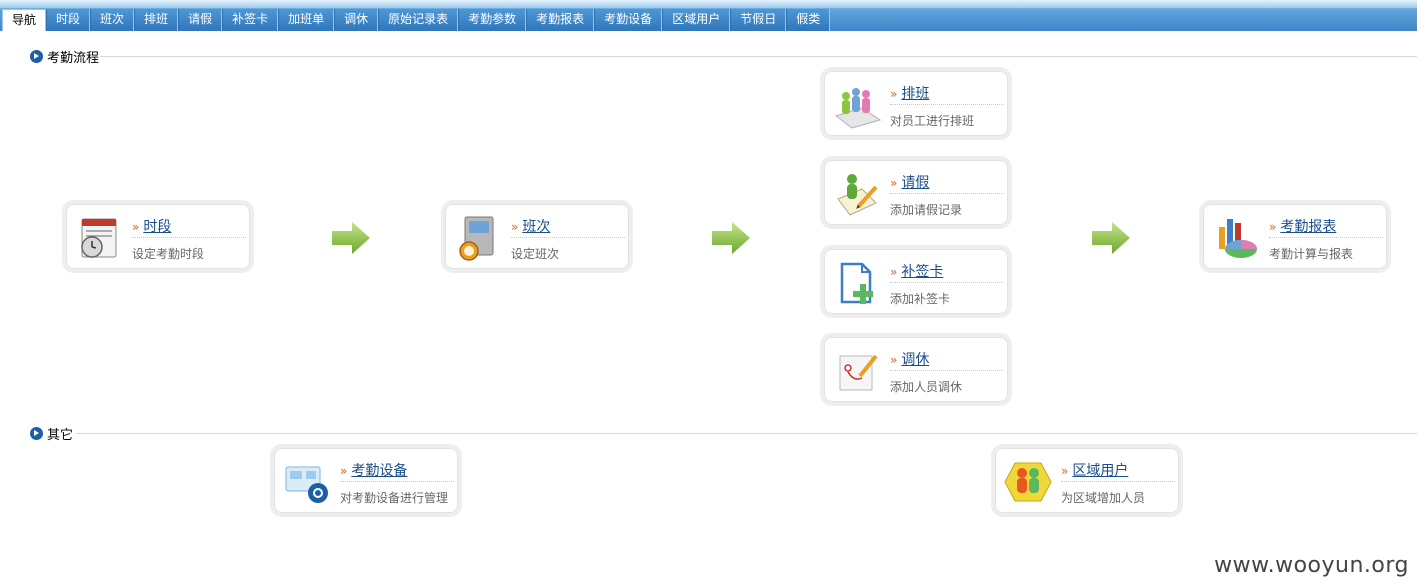 The image size is (1417, 588). What do you see at coordinates (1311, 254) in the screenshot?
I see `card-baobiao-desc: 考勤计算与报表` at bounding box center [1311, 254].